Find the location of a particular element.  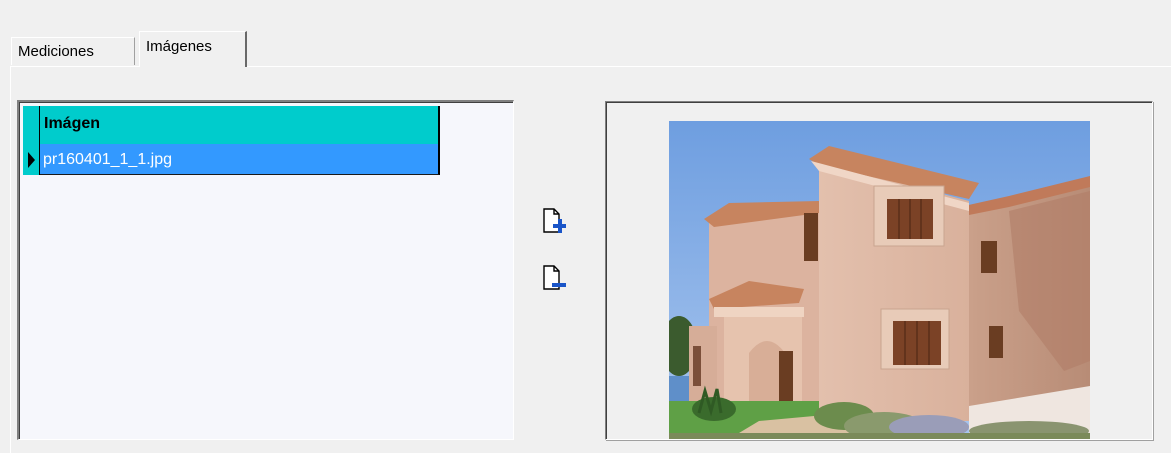

tab-imagenes: Imágenes is located at coordinates (193, 49).